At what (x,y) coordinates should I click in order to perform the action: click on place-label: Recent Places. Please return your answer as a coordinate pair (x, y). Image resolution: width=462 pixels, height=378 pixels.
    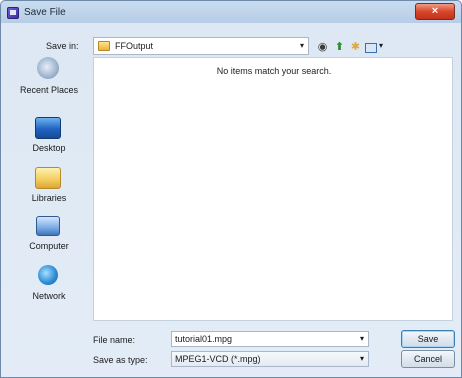
    Looking at the image, I should click on (49, 90).